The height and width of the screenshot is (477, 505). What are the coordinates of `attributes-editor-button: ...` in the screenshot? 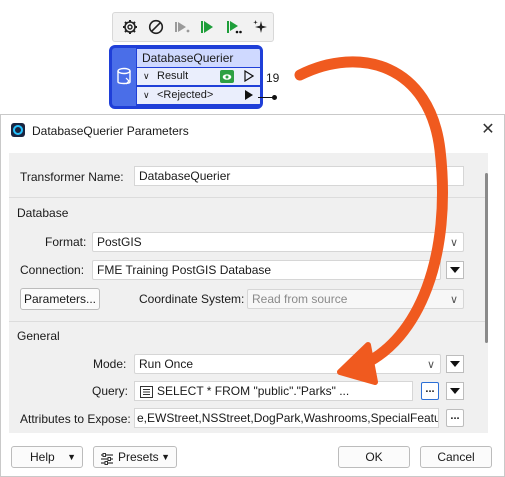 It's located at (455, 418).